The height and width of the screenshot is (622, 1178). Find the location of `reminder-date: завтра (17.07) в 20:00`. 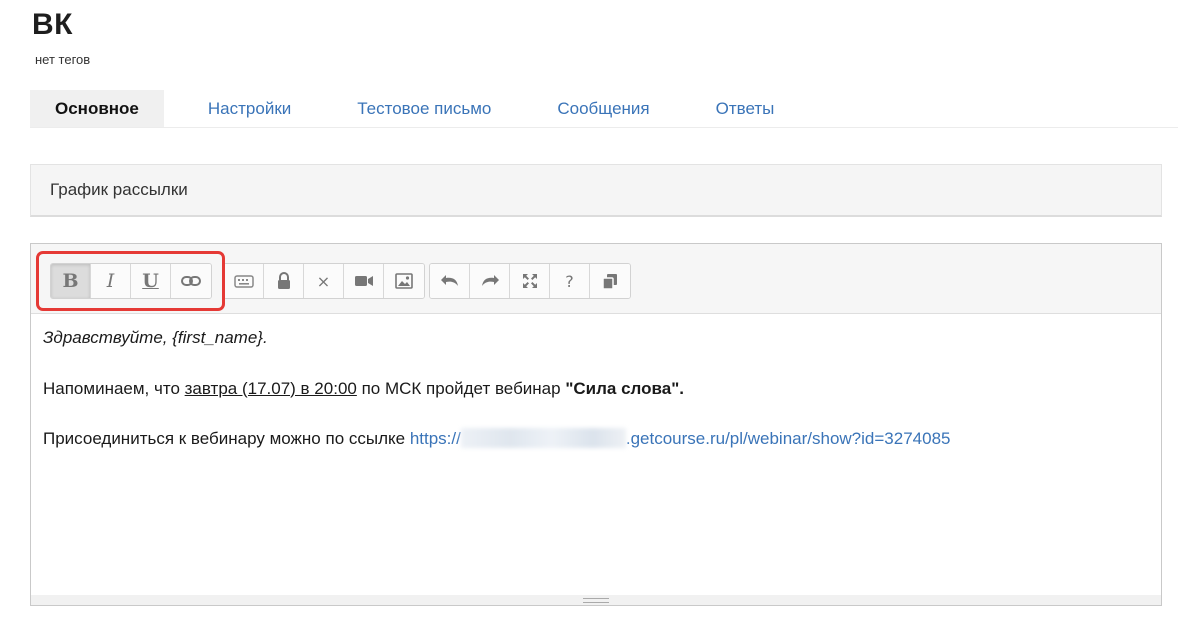

reminder-date: завтра (17.07) в 20:00 is located at coordinates (270, 388).